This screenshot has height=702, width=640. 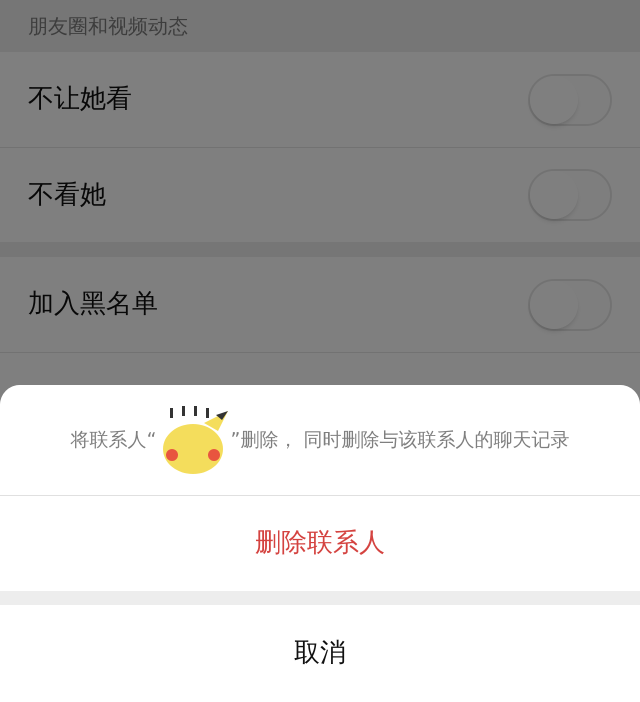 What do you see at coordinates (93, 304) in the screenshot?
I see `setting-label: 加入黑名单` at bounding box center [93, 304].